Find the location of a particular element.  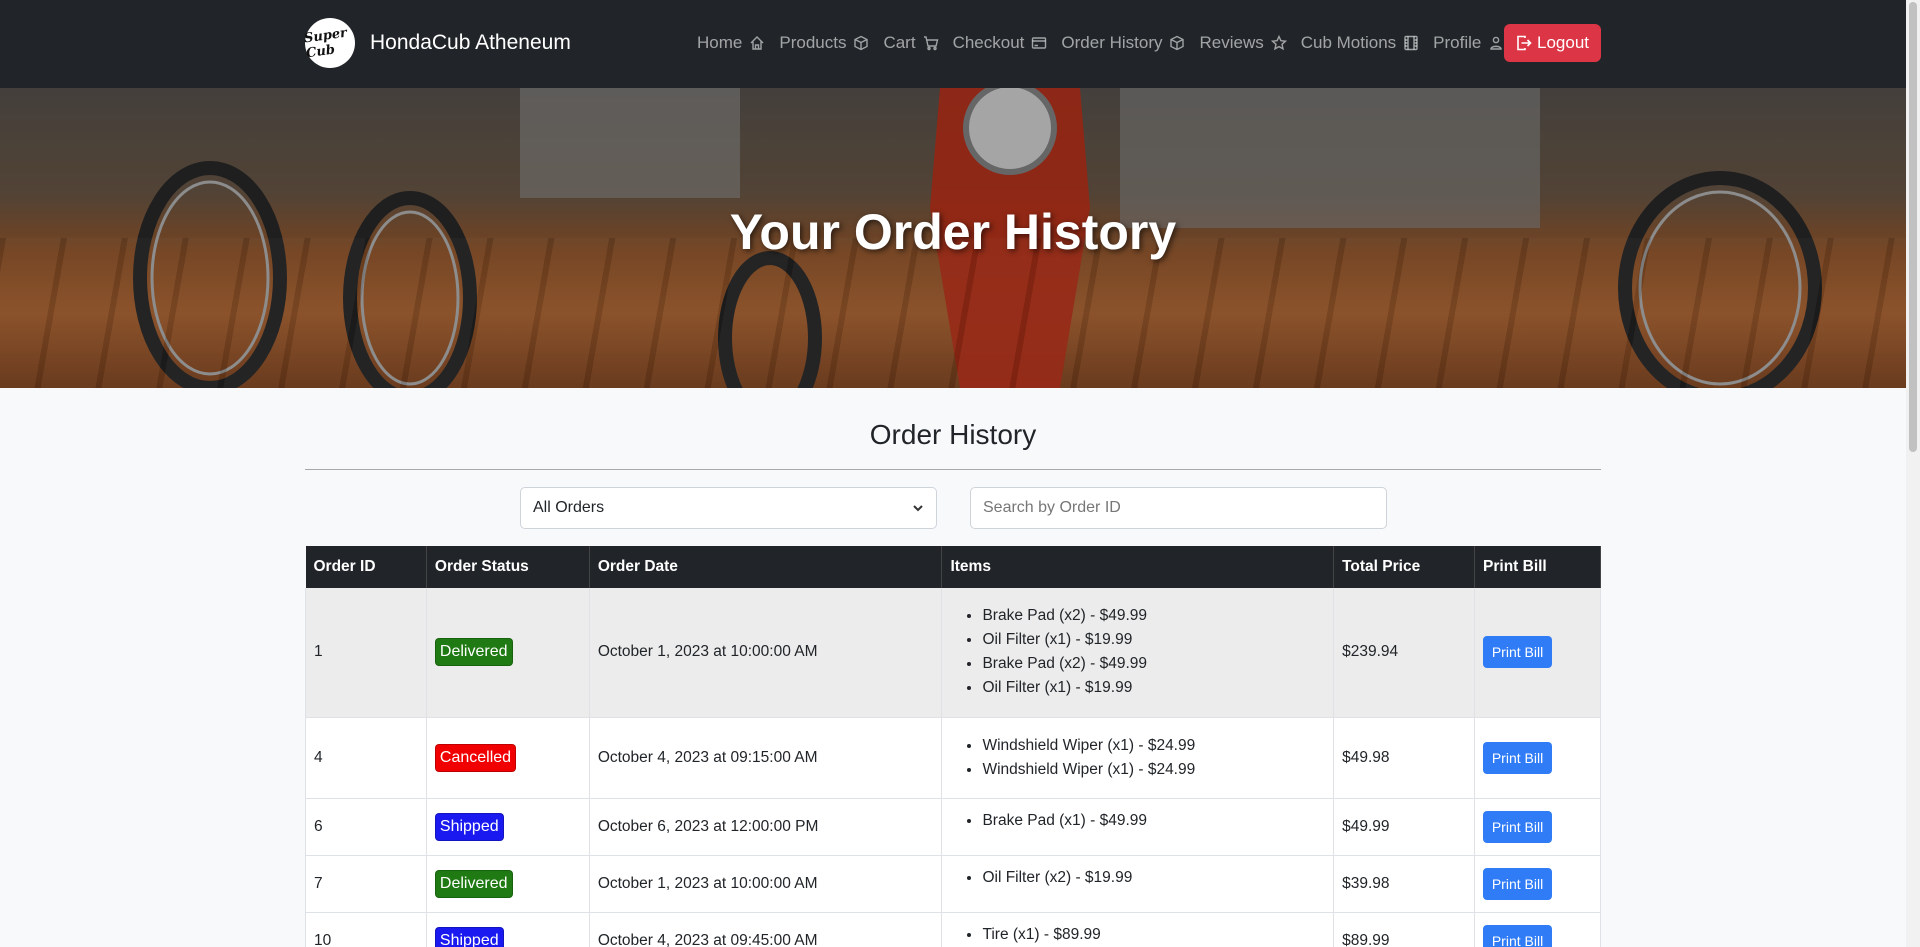

brand-link: Super Cub HondaCub Atheneum is located at coordinates (437, 43).